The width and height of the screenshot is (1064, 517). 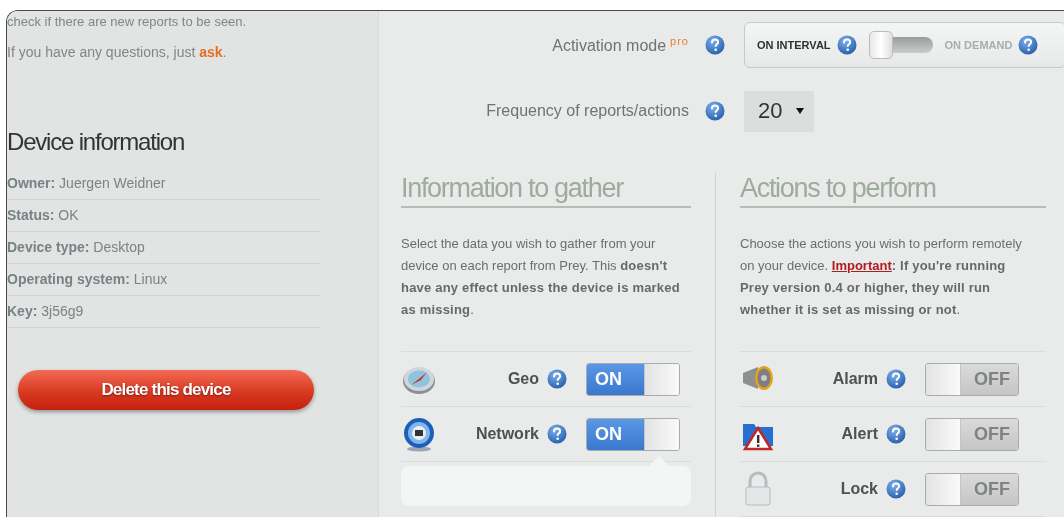 What do you see at coordinates (779, 111) in the screenshot?
I see `frequency-dropdown: 20` at bounding box center [779, 111].